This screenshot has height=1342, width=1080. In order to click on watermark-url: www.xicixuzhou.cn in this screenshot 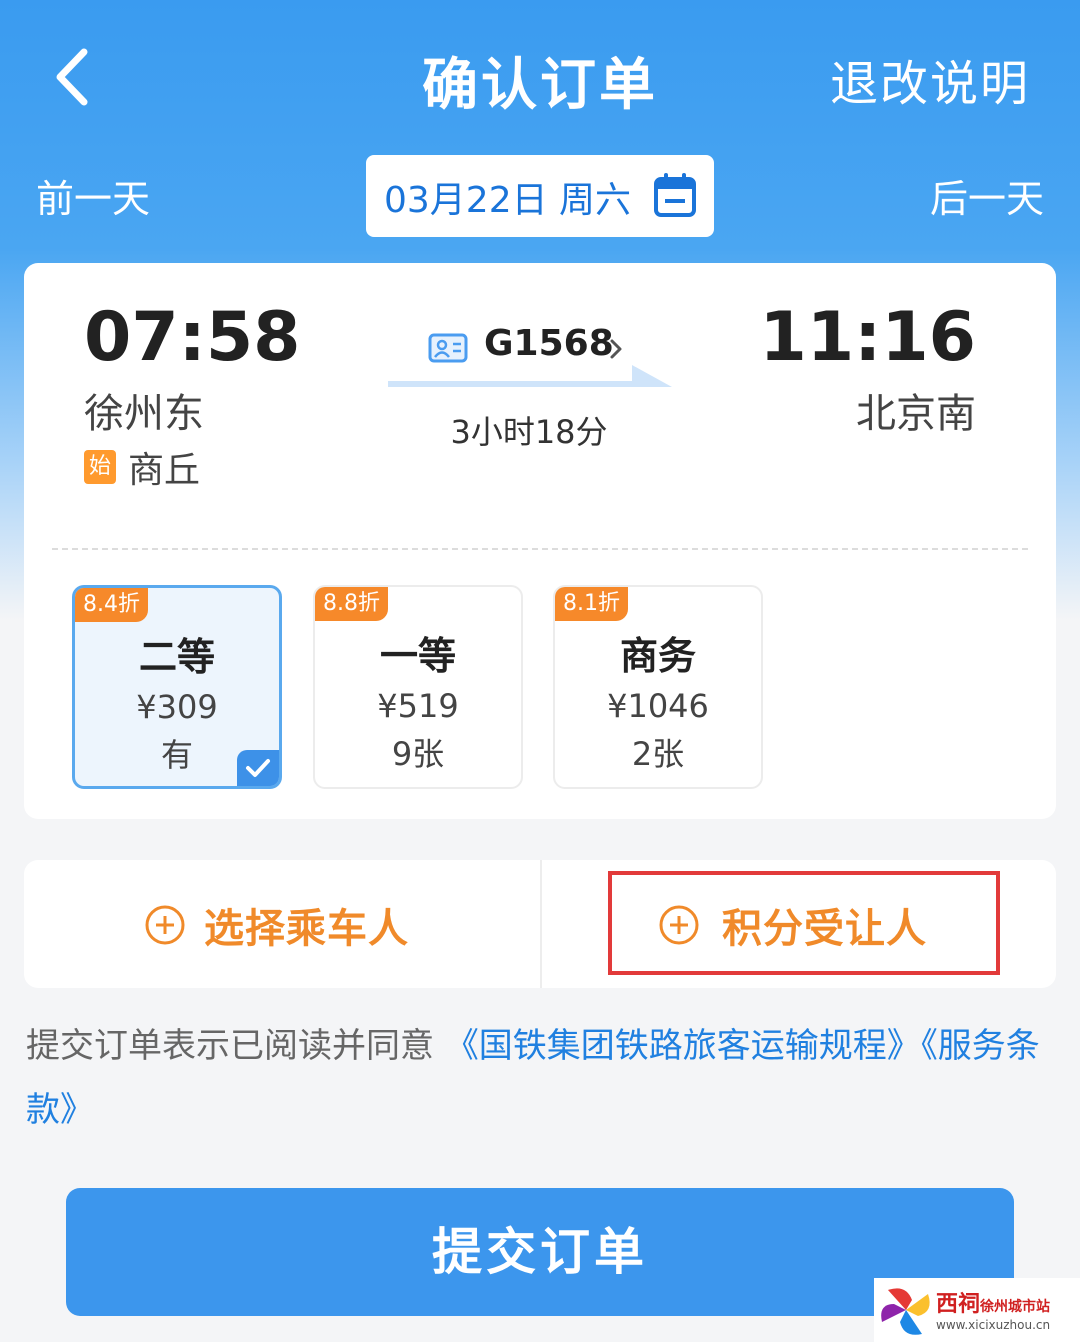, I will do `click(993, 1325)`.